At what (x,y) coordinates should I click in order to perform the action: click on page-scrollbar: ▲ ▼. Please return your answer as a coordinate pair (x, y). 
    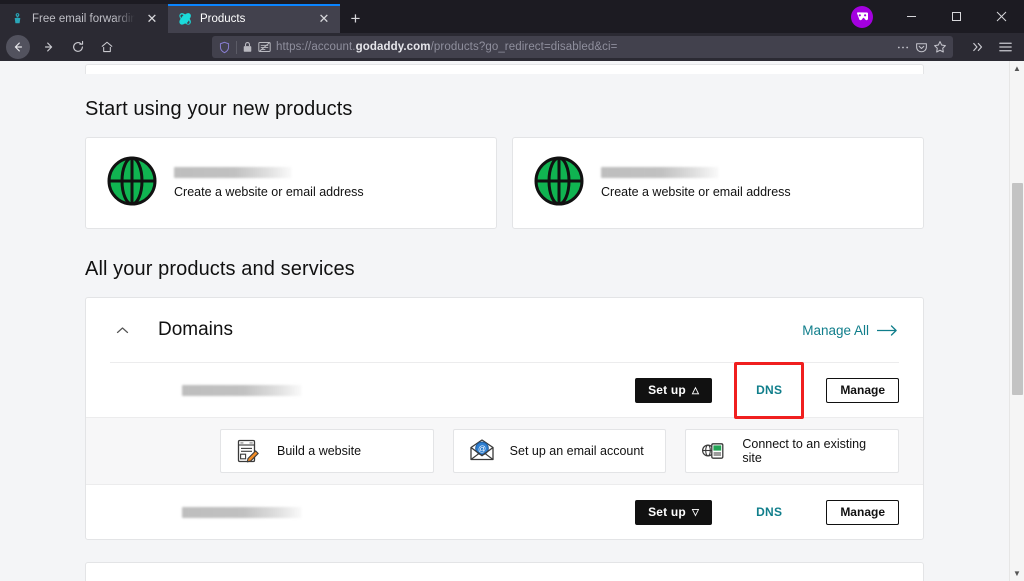
    Looking at the image, I should click on (1016, 321).